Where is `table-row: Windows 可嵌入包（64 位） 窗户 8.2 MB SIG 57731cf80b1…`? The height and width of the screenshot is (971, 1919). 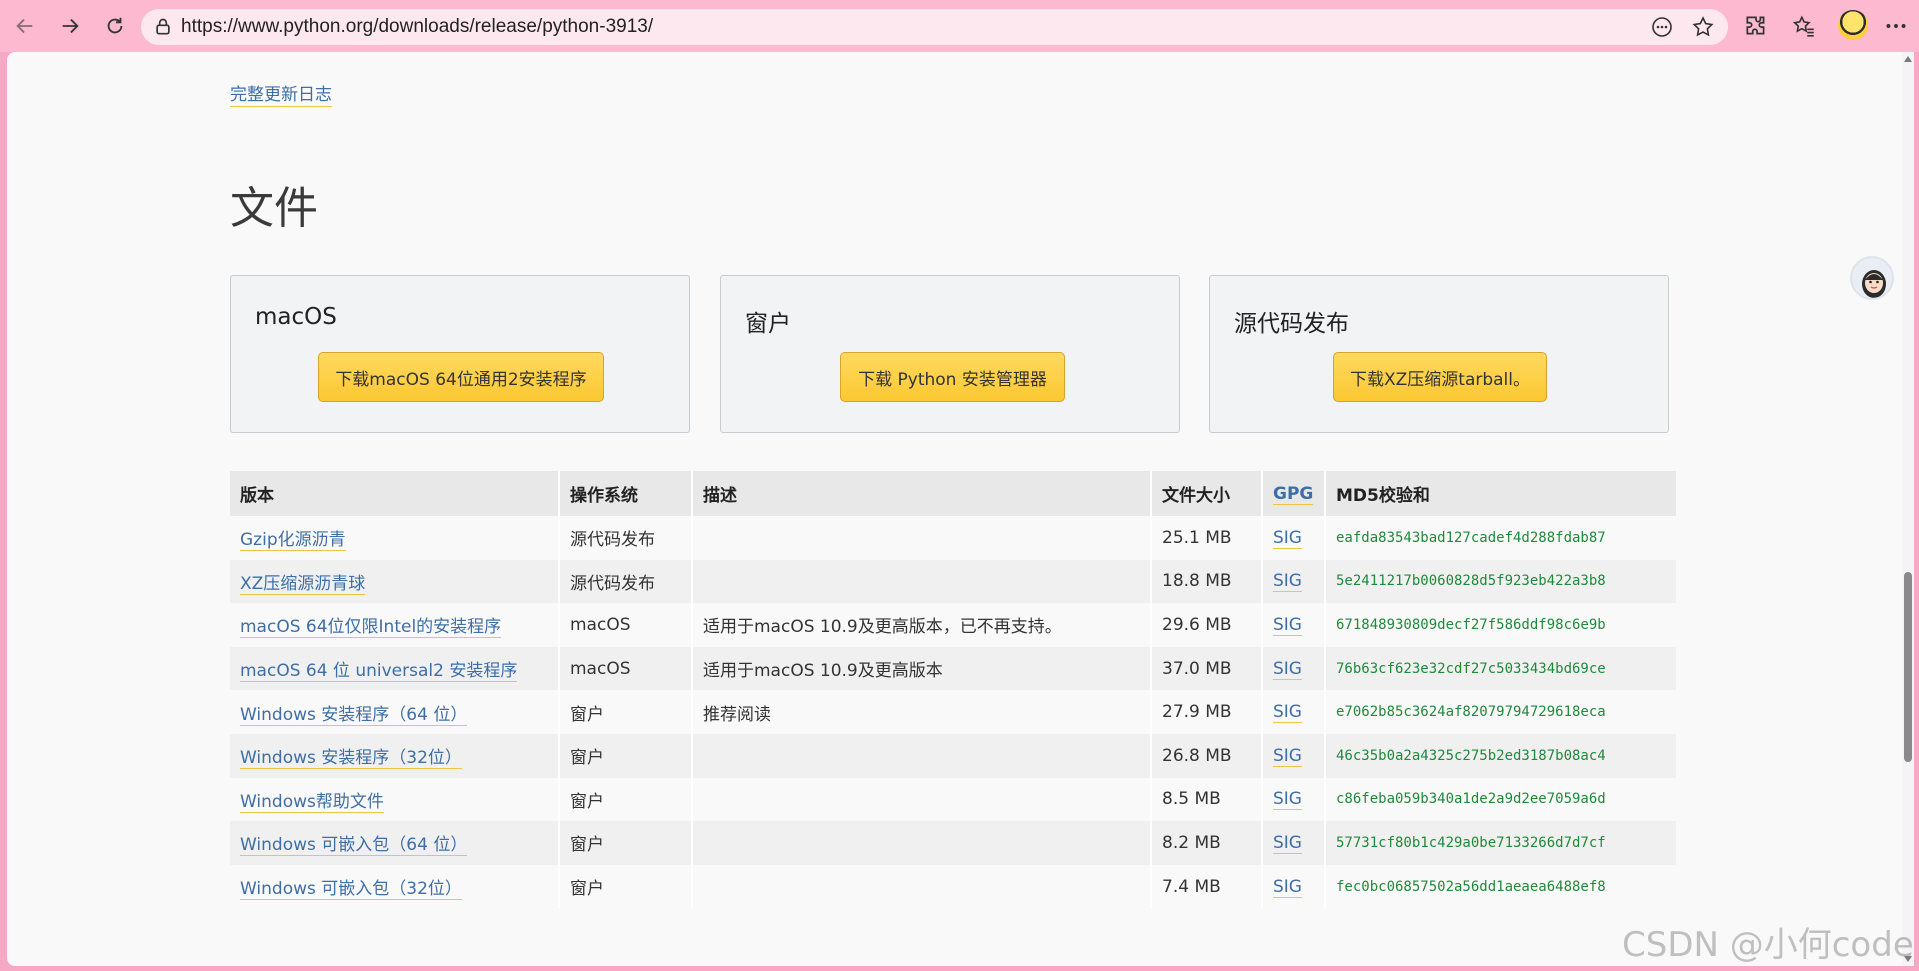 table-row: Windows 可嵌入包（64 位） 窗户 8.2 MB SIG 57731cf80b1… is located at coordinates (953, 843).